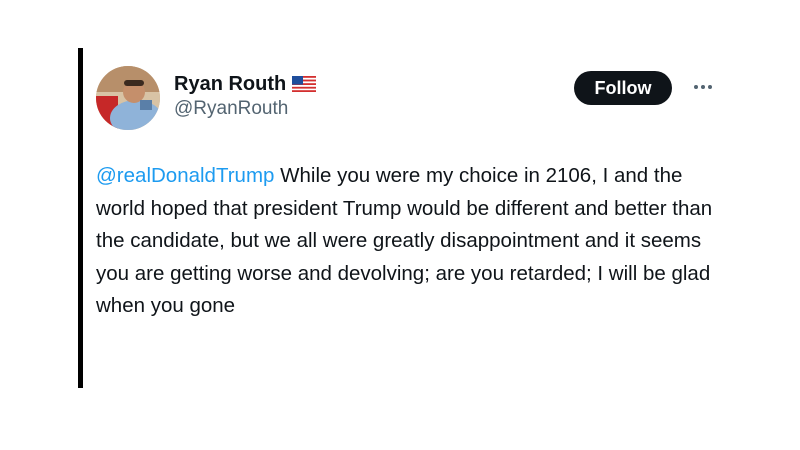  I want to click on mention-link: @realDonaldTrump, so click(185, 175).